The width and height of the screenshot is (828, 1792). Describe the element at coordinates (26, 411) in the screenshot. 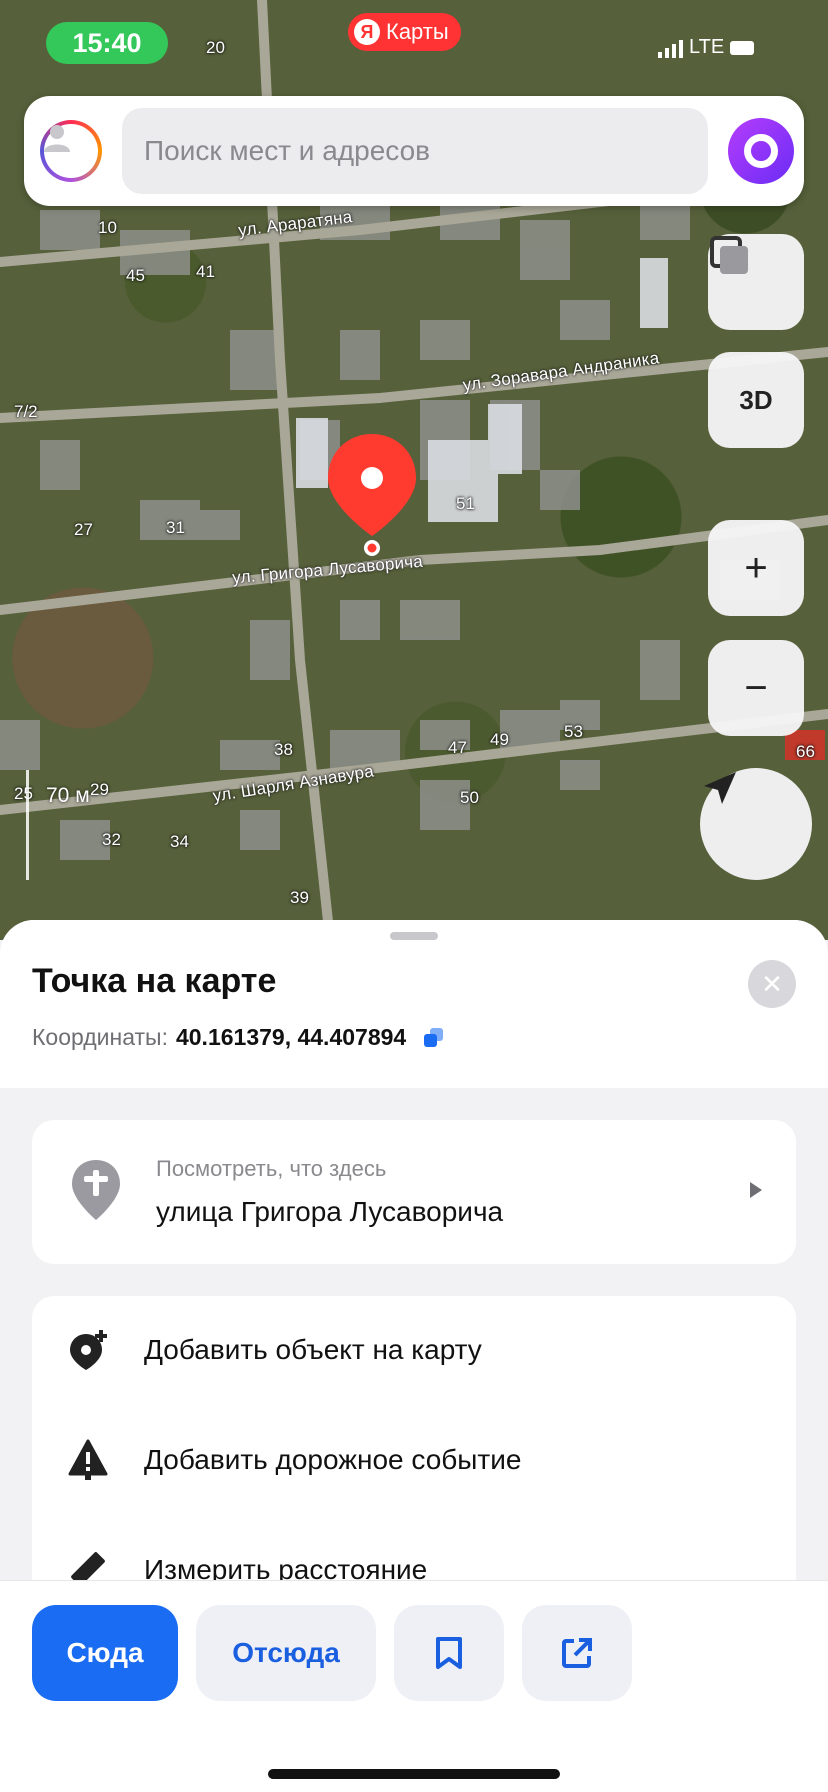

I see `house-number: 7/2` at that location.